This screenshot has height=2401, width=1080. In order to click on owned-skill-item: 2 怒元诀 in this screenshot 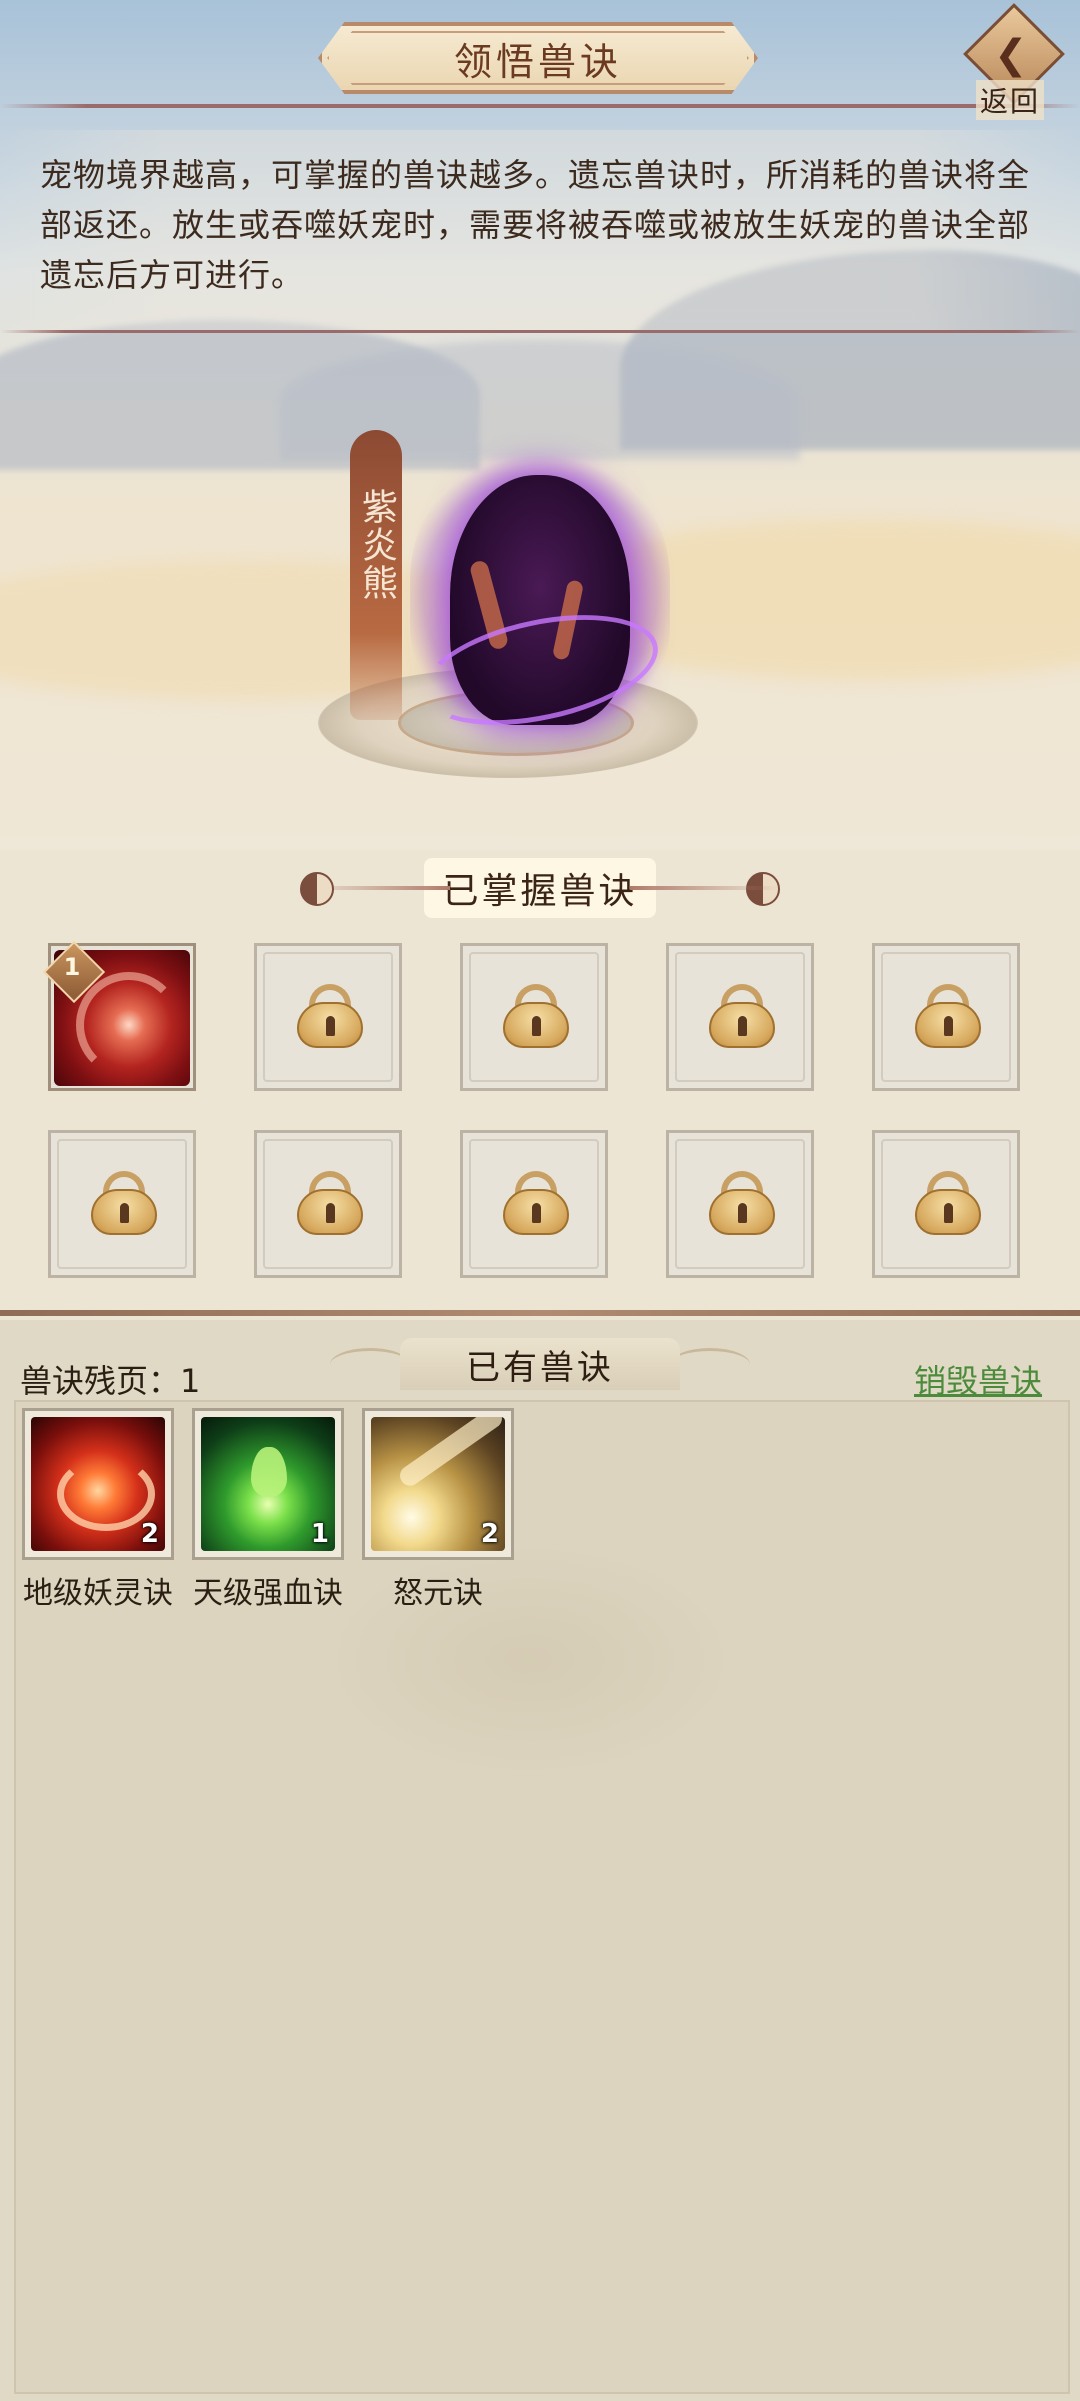, I will do `click(438, 1510)`.